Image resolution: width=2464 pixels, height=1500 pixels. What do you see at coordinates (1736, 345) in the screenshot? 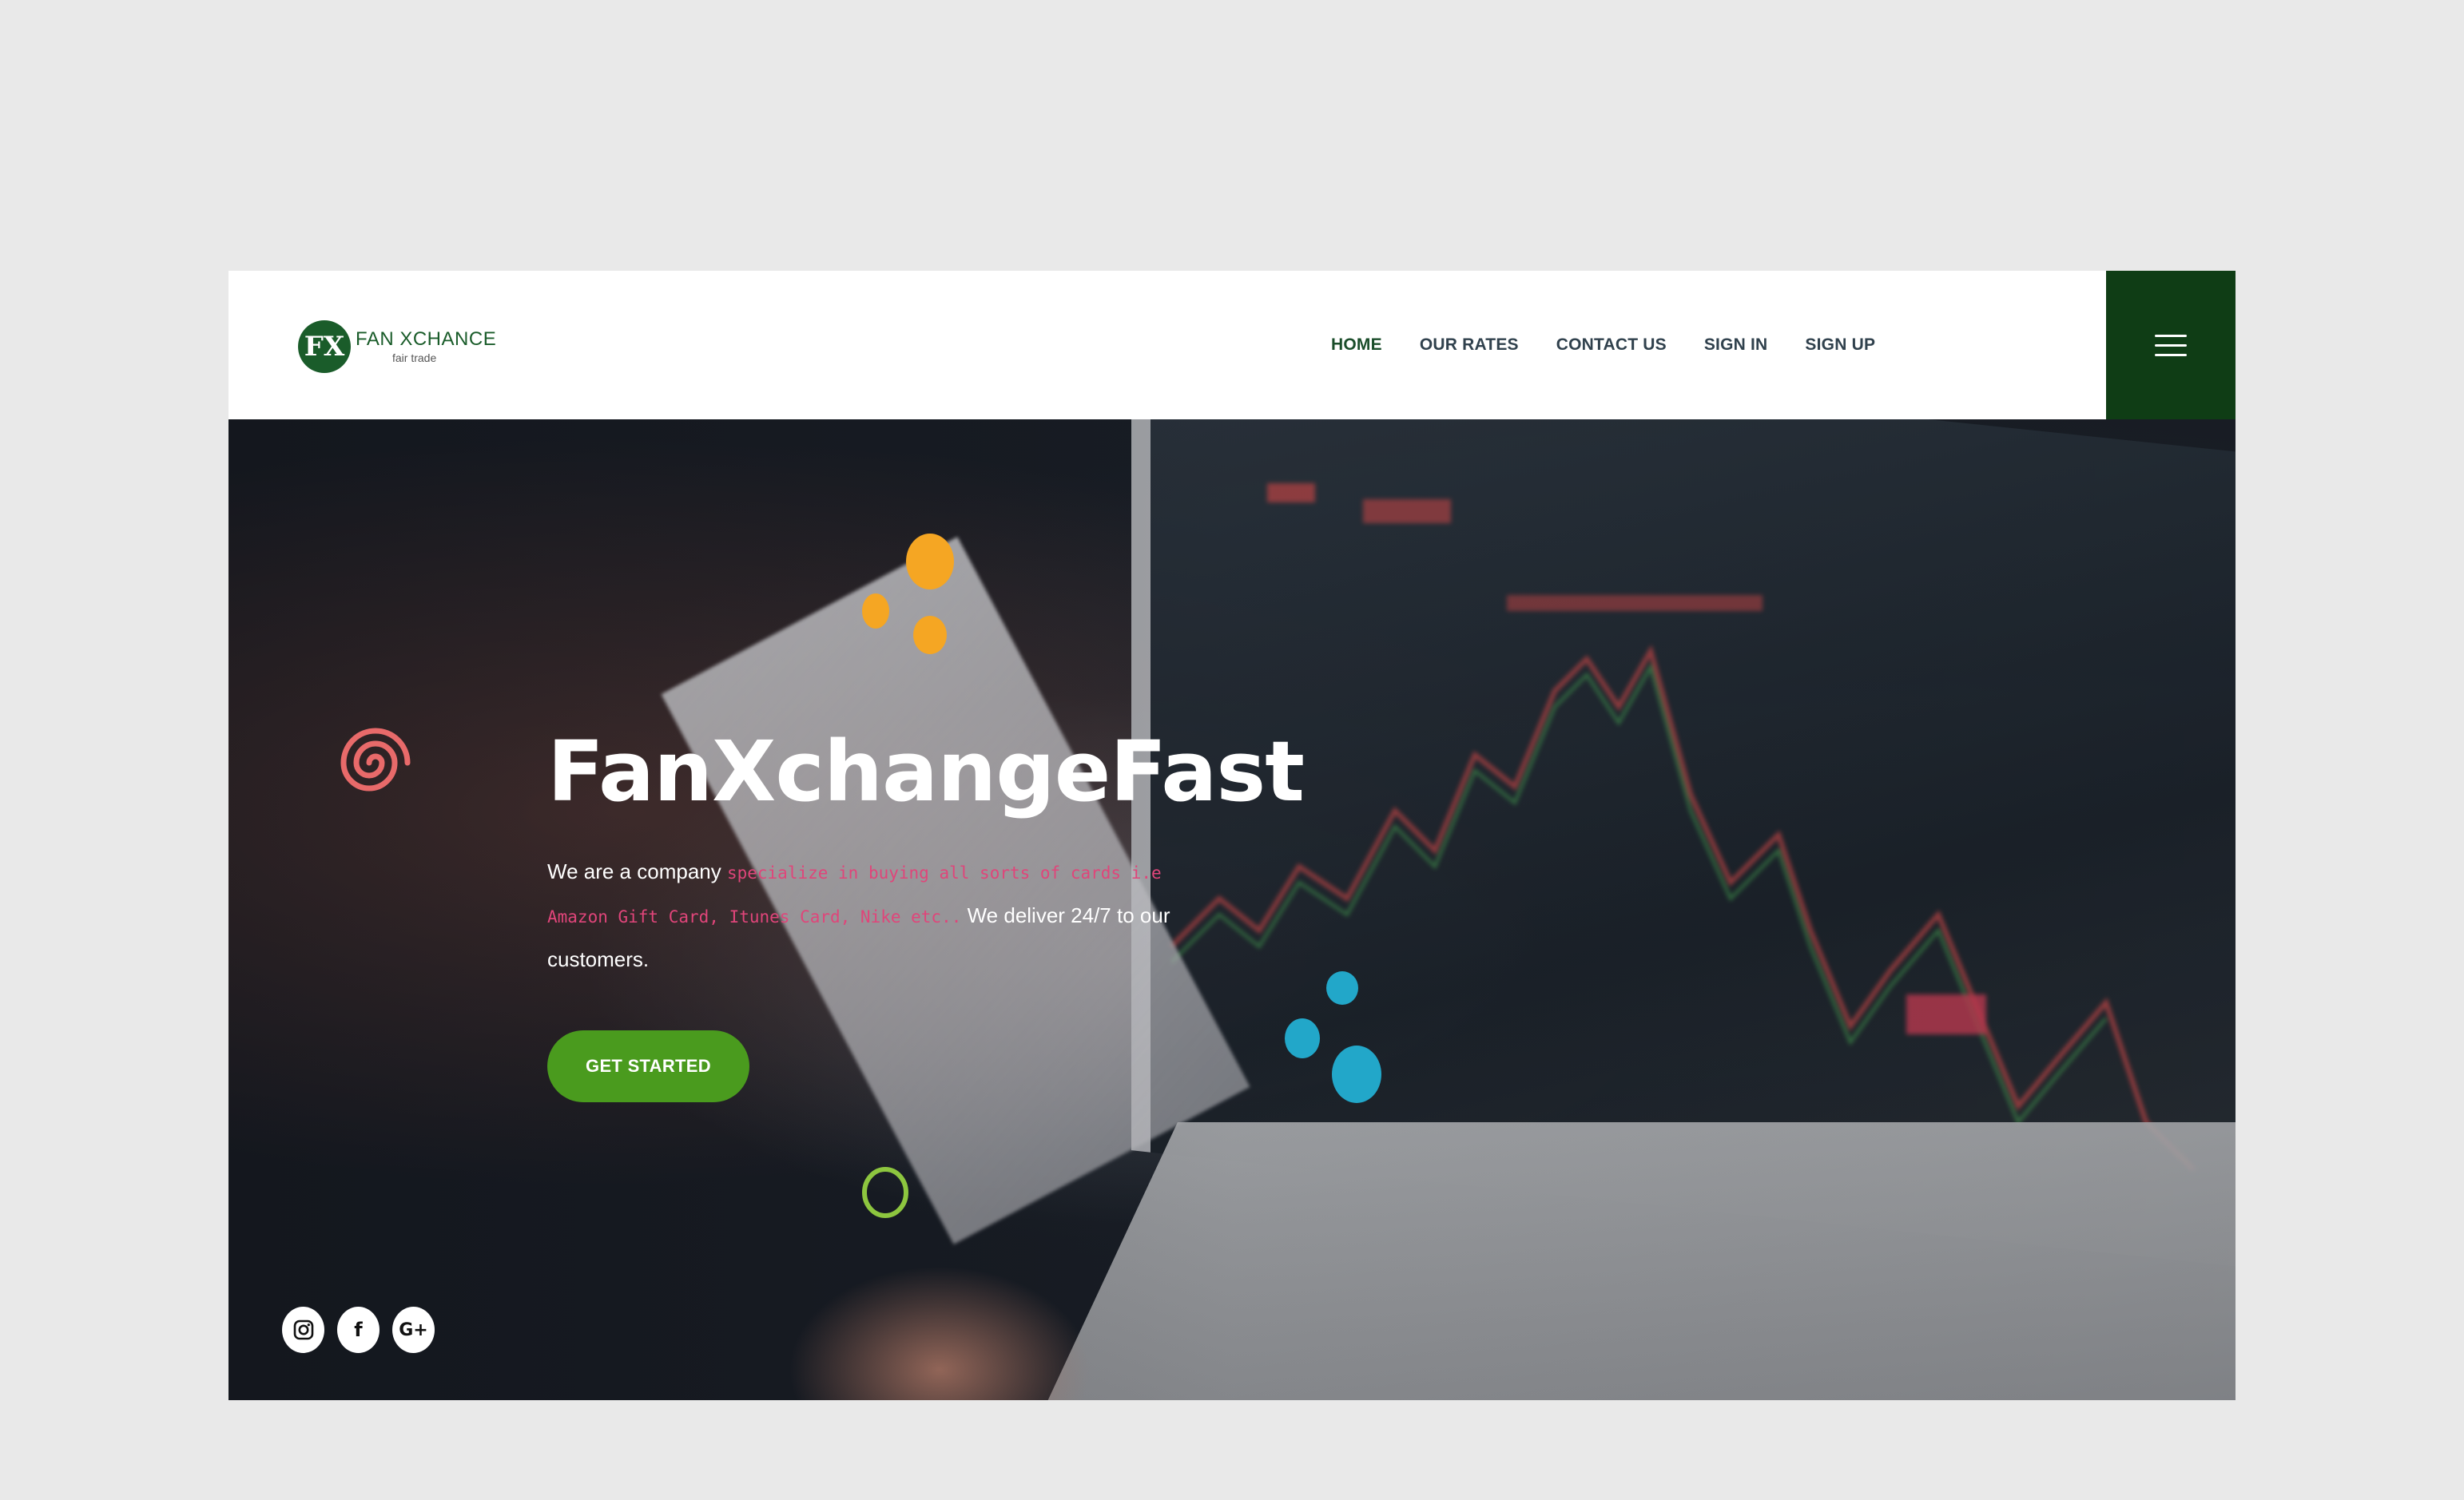
I see `nav-sign-in: SIGN IN` at bounding box center [1736, 345].